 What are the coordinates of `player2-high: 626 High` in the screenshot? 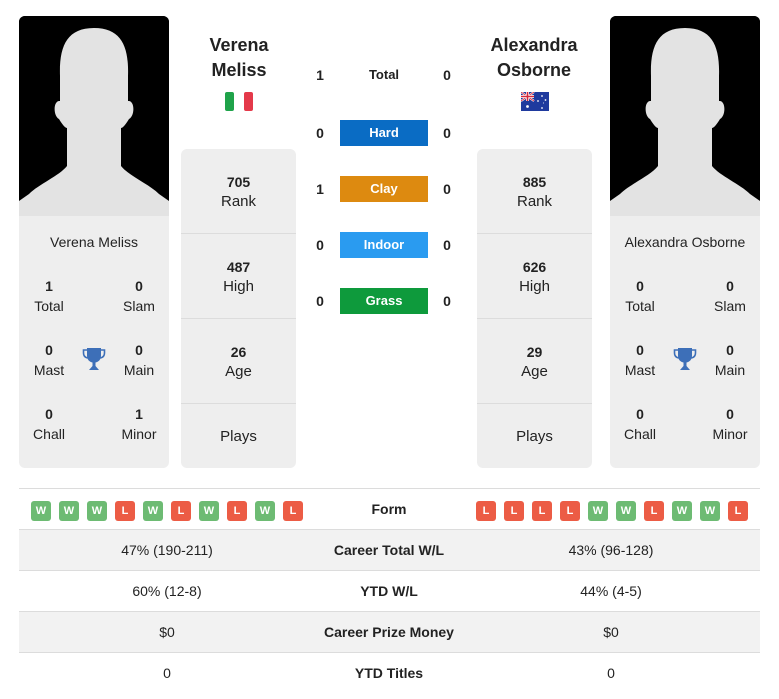 It's located at (534, 276).